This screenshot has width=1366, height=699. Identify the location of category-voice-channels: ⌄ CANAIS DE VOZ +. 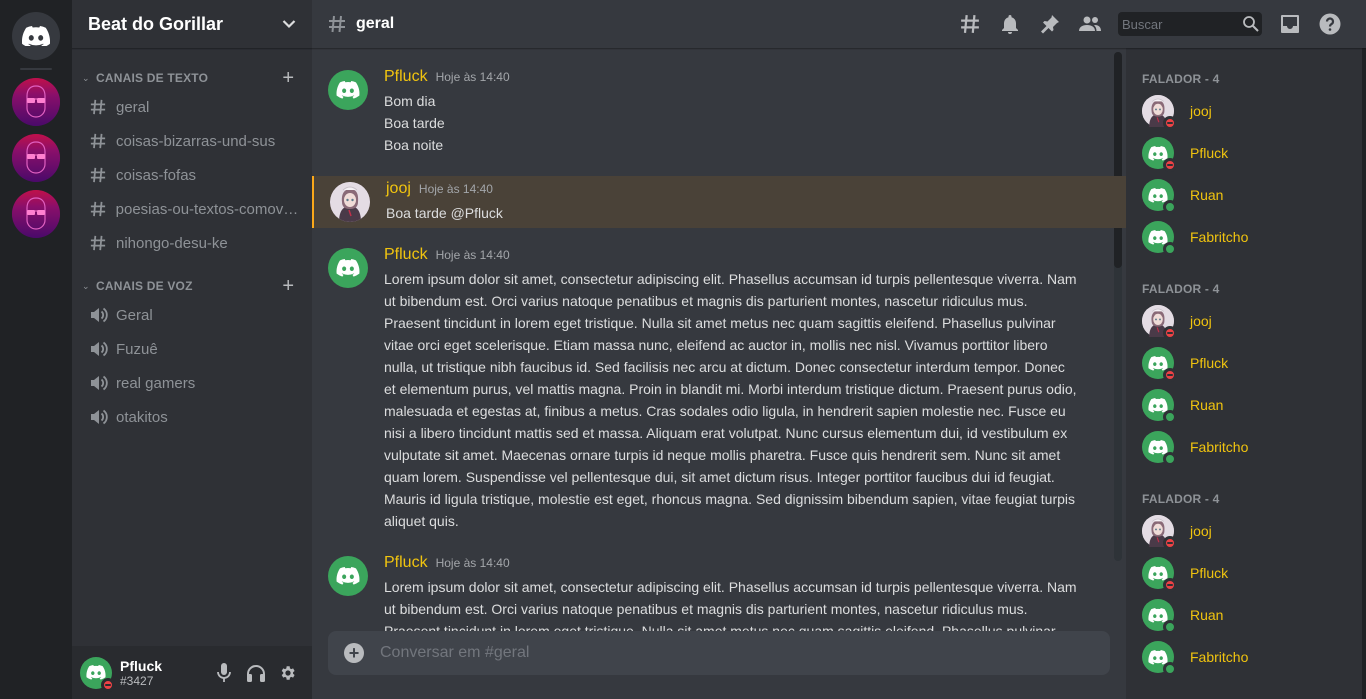
(192, 286).